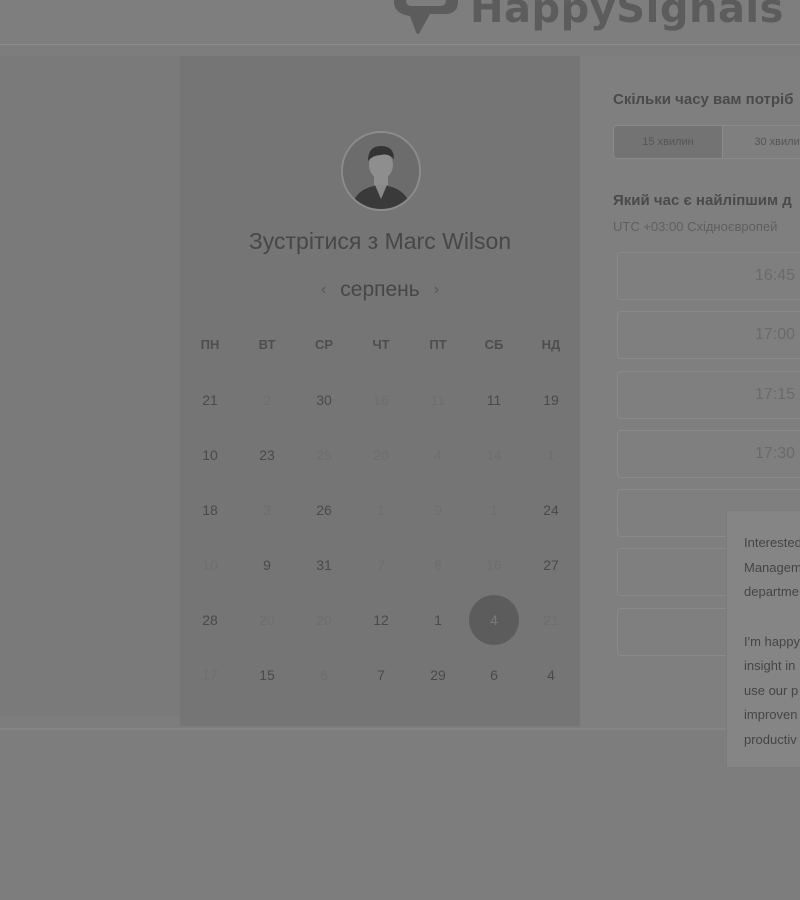 Image resolution: width=800 pixels, height=900 pixels. I want to click on calendar-day: 28, so click(210, 620).